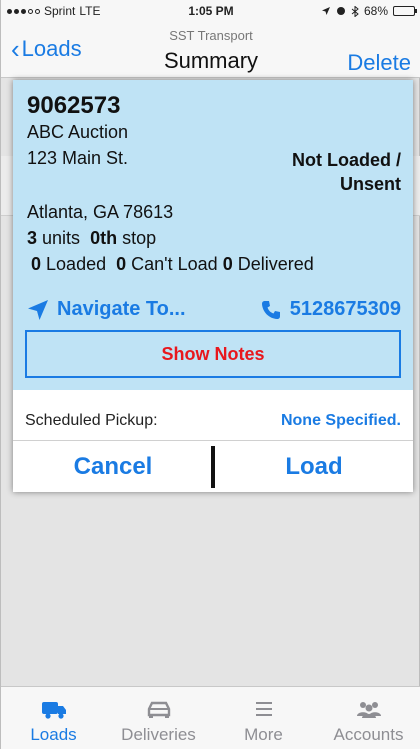 Image resolution: width=420 pixels, height=749 pixels. I want to click on location-icon, so click(325, 11).